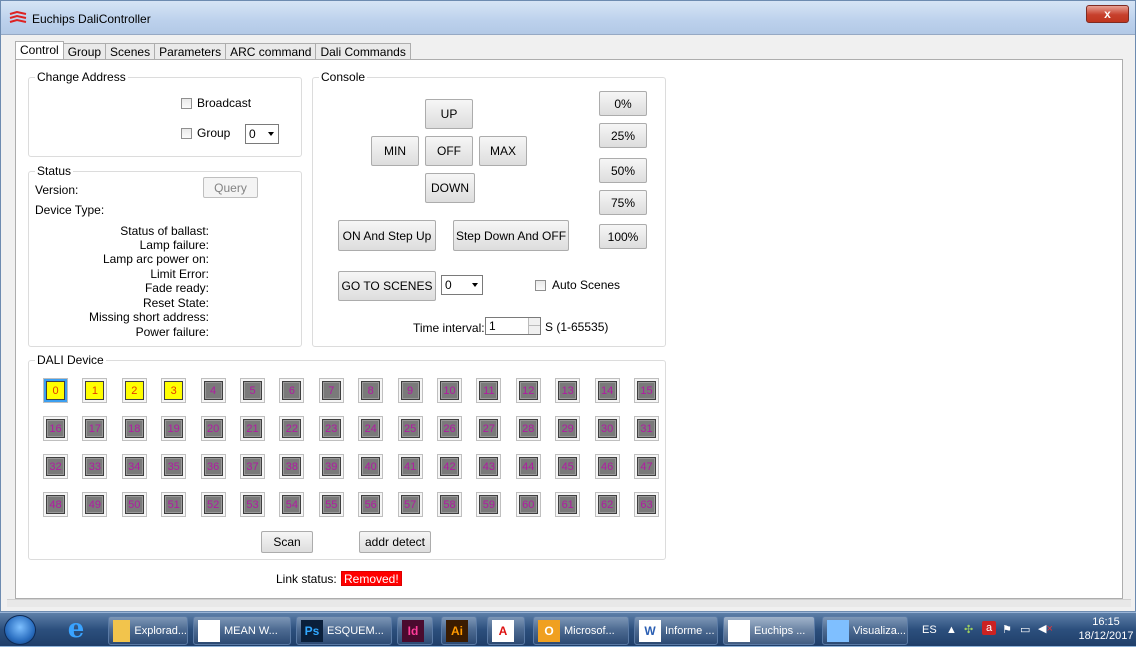 The width and height of the screenshot is (1136, 647). What do you see at coordinates (1106, 622) in the screenshot?
I see `clock-time: 16:15` at bounding box center [1106, 622].